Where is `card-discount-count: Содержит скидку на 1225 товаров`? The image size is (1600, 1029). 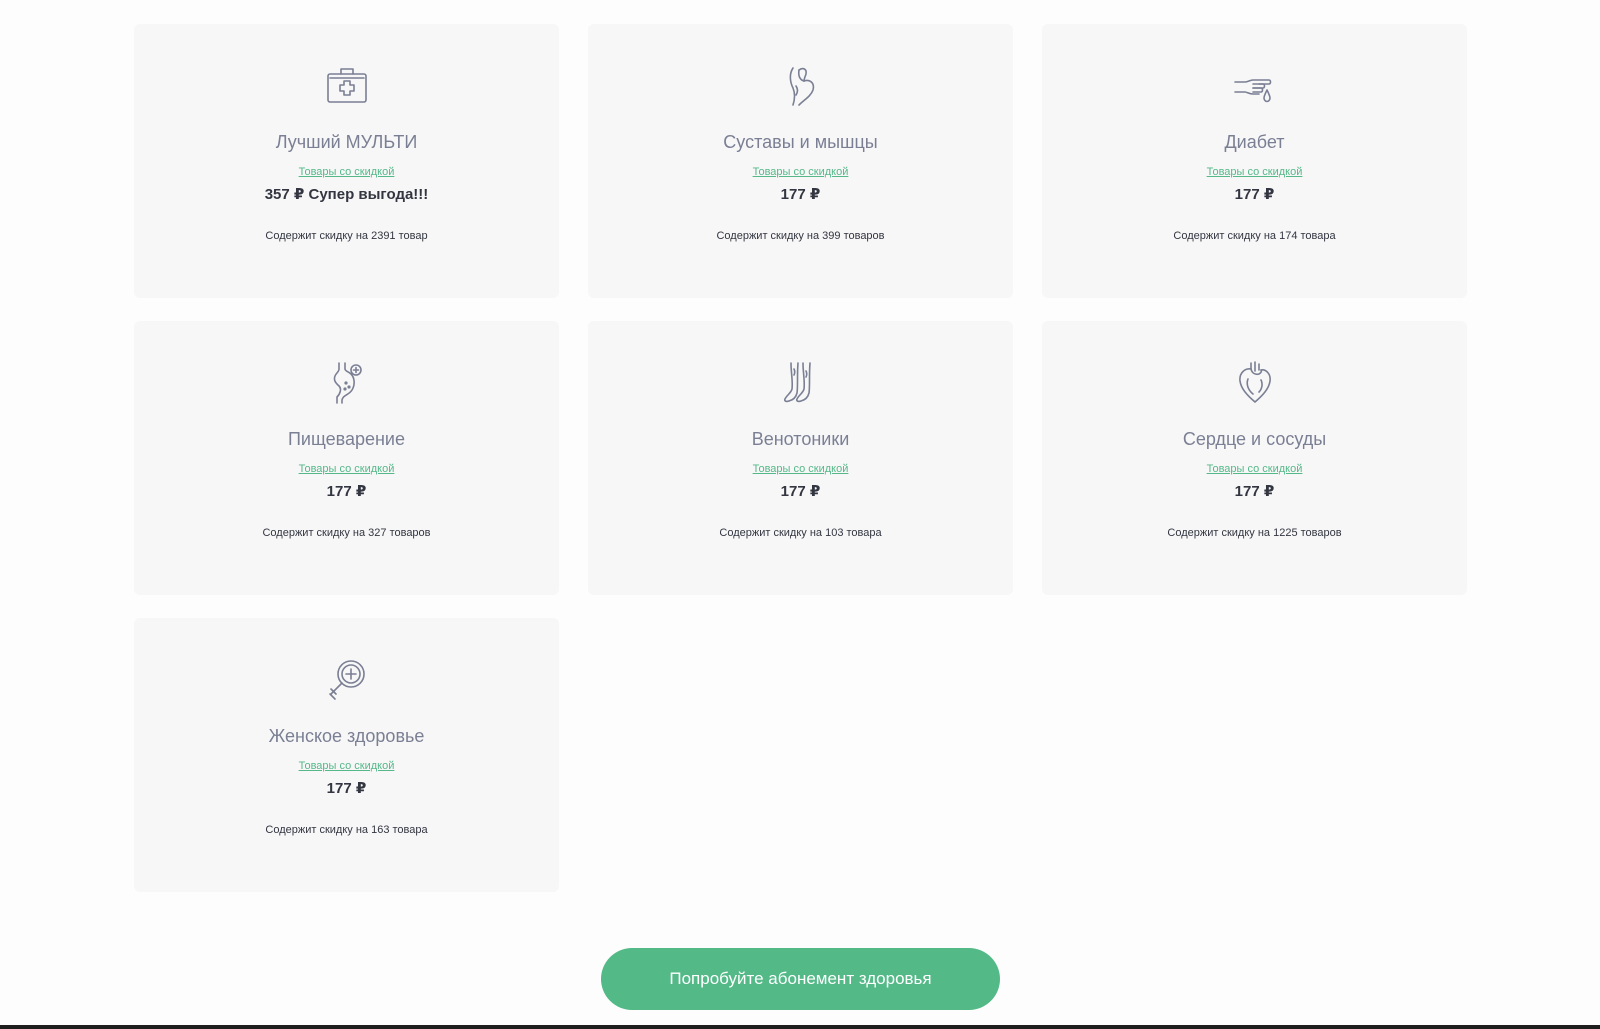
card-discount-count: Содержит скидку на 1225 товаров is located at coordinates (1254, 533).